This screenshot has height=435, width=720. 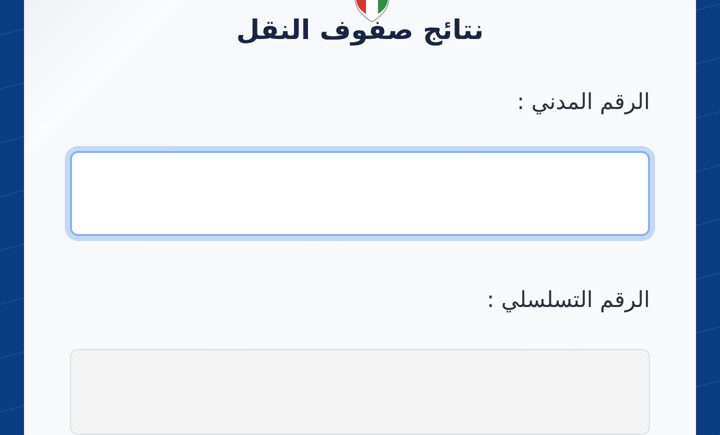 What do you see at coordinates (360, 31) in the screenshot?
I see `page-title: نتائج صفوف النقل` at bounding box center [360, 31].